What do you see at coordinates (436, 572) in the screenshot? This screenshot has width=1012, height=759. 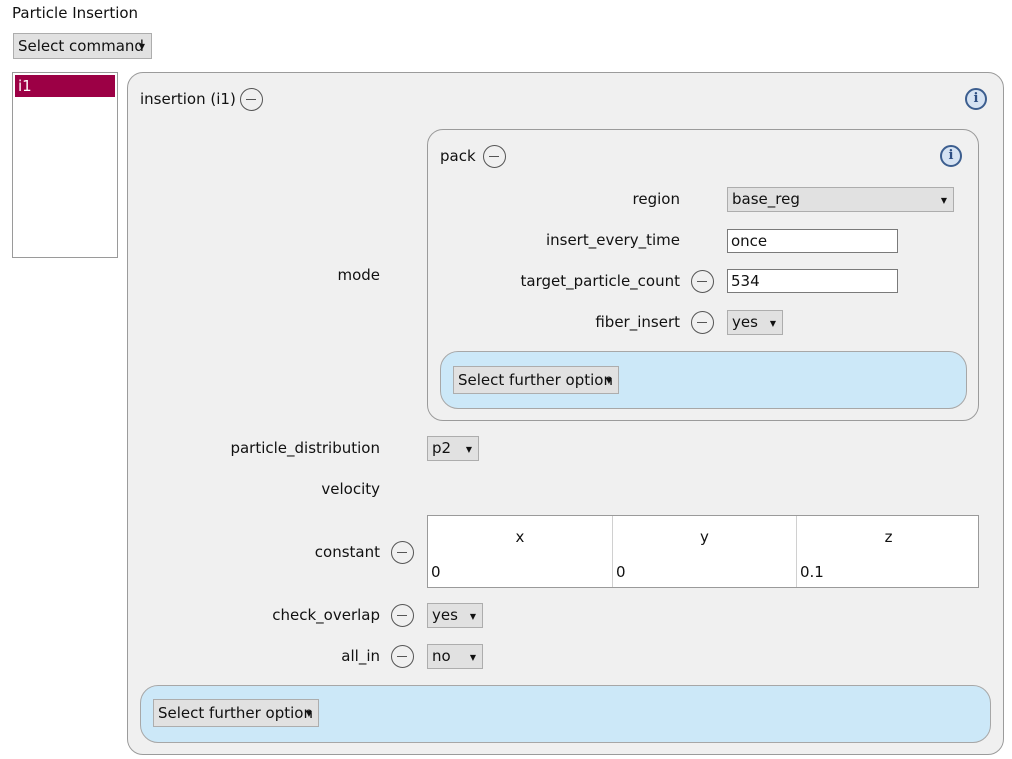 I see `constant-value-x: 0` at bounding box center [436, 572].